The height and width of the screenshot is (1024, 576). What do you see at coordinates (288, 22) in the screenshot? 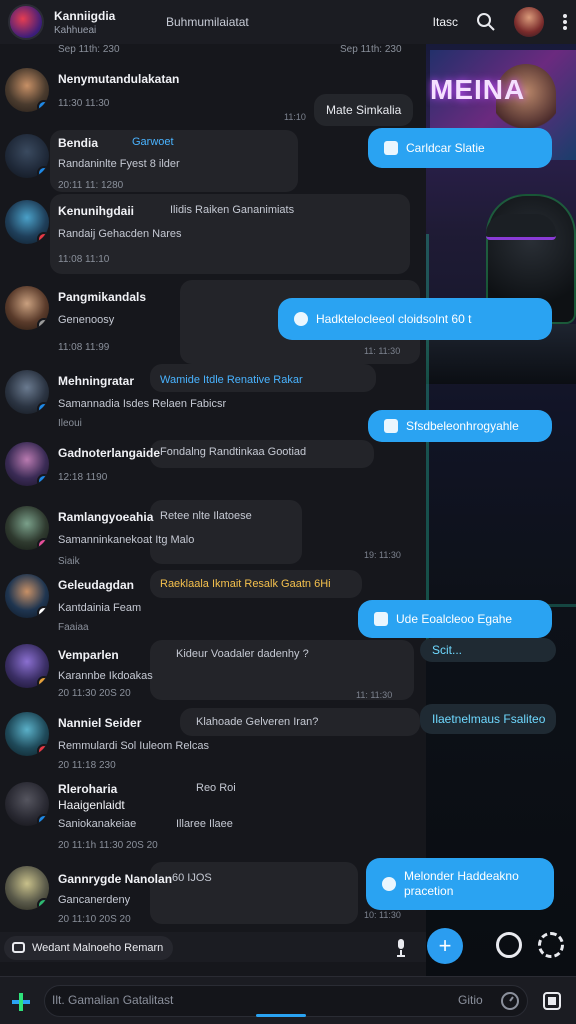
I see `chat-header: Kanniigdia Kahhueai Buhmumilaiatat Itasc` at bounding box center [288, 22].